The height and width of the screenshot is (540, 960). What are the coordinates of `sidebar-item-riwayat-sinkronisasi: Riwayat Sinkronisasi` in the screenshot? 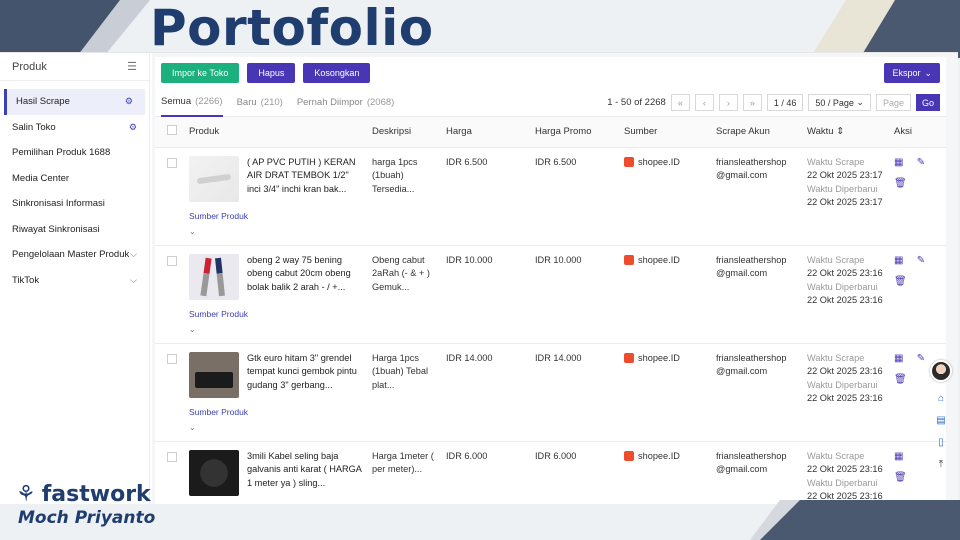 It's located at (74, 230).